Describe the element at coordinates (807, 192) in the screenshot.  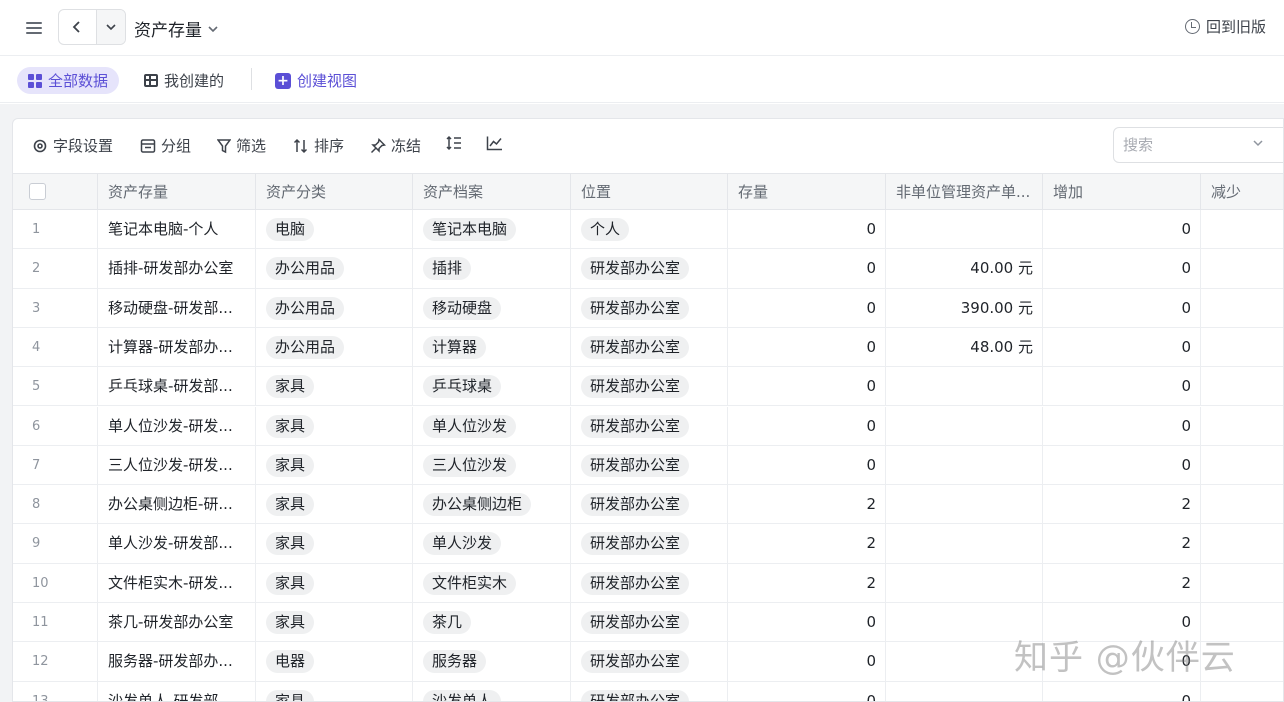
I see `column-header: 存量` at that location.